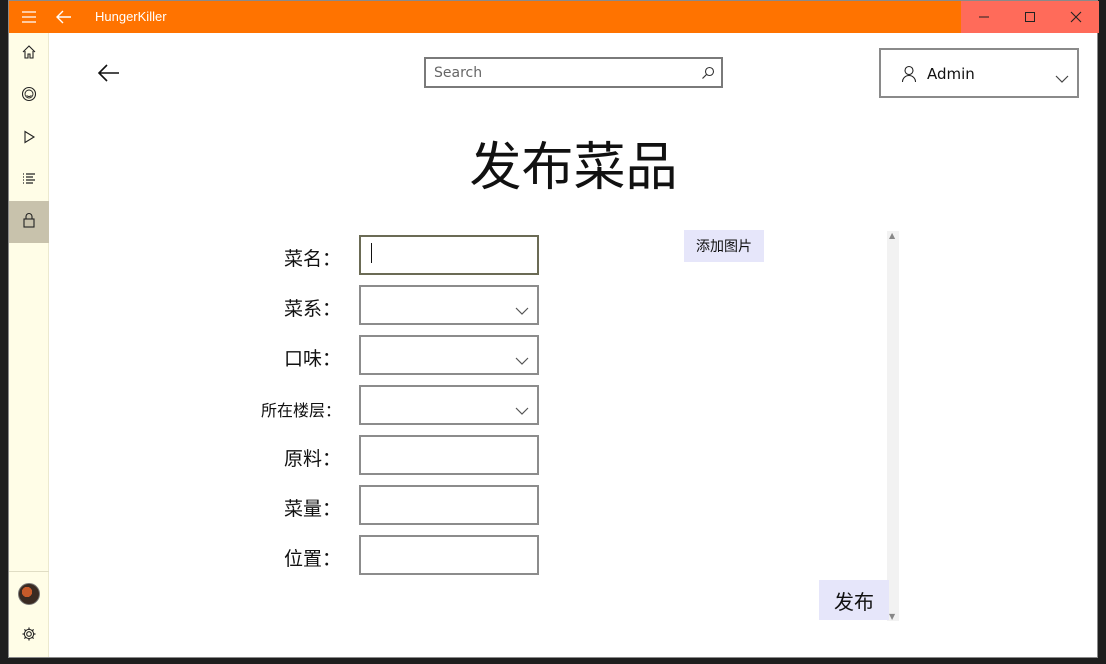 The height and width of the screenshot is (664, 1106). What do you see at coordinates (449, 405) in the screenshot?
I see `floor-select` at bounding box center [449, 405].